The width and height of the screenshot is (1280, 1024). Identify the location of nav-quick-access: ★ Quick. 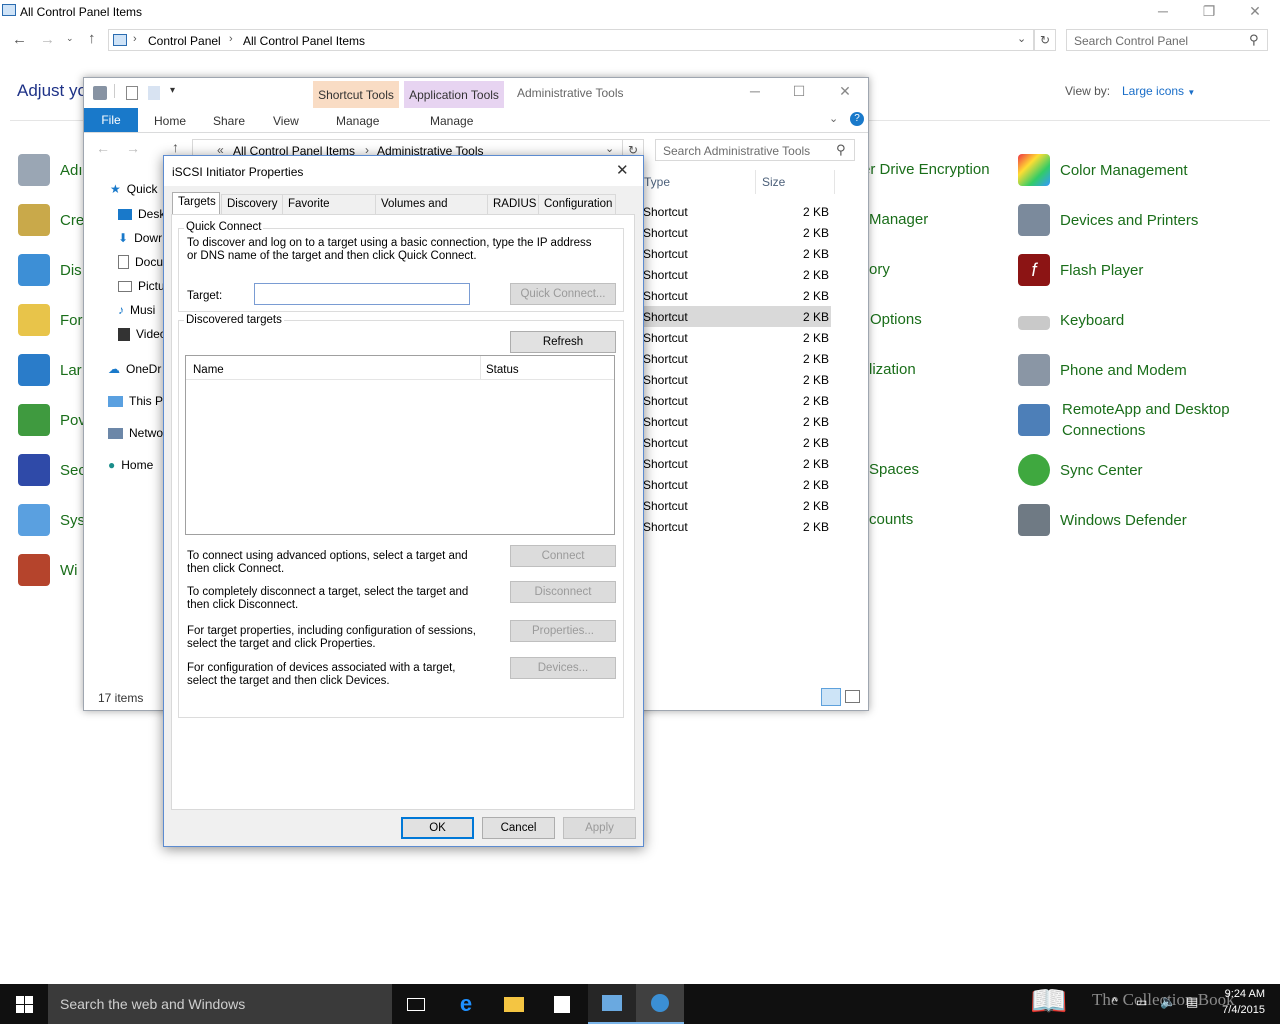
(137, 189).